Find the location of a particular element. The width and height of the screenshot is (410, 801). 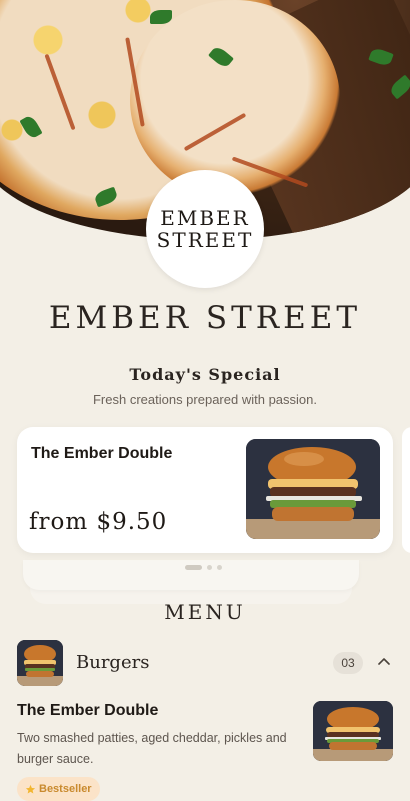

category-row-burgers: Burgers 03 is located at coordinates (205, 663).